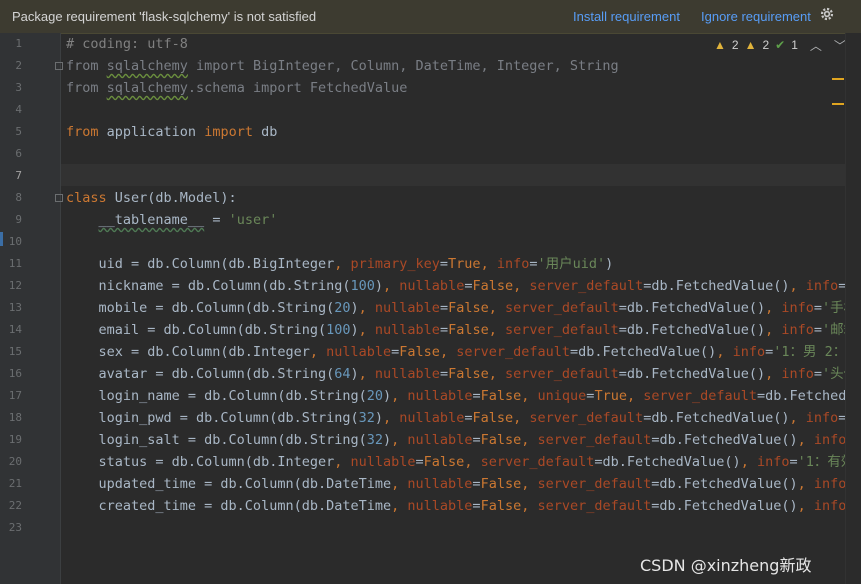 The height and width of the screenshot is (584, 861). Describe the element at coordinates (15, 373) in the screenshot. I see `line-number: 16` at that location.